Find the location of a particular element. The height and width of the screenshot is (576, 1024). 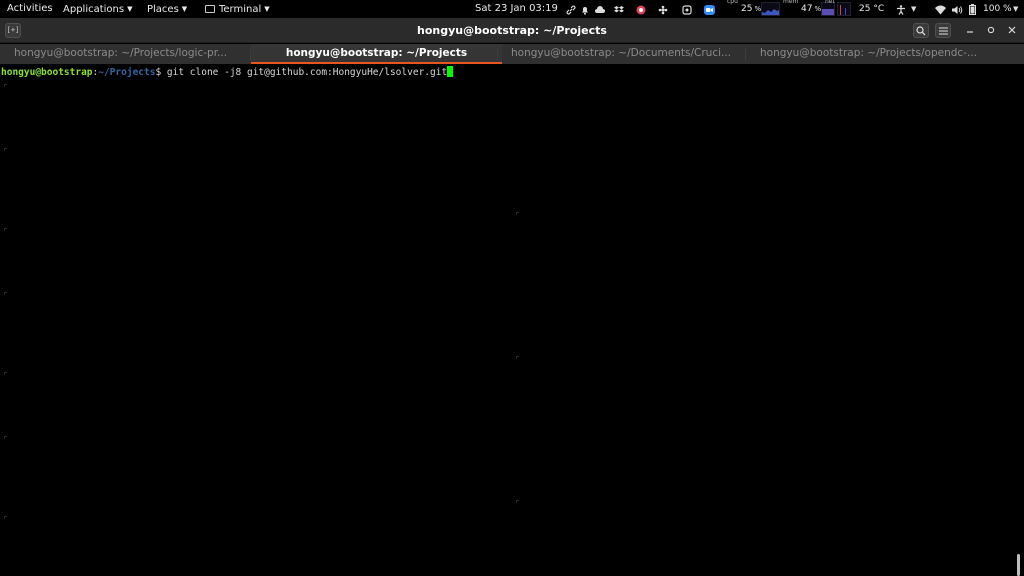

window-title: hongyu@bootstrap: ~/Projects is located at coordinates (512, 30).